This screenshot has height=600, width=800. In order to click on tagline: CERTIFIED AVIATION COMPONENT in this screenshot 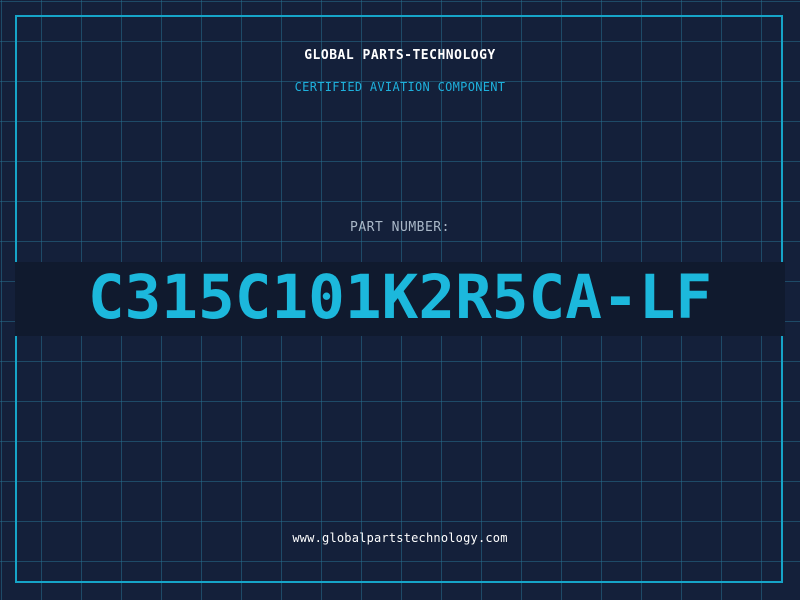, I will do `click(400, 87)`.